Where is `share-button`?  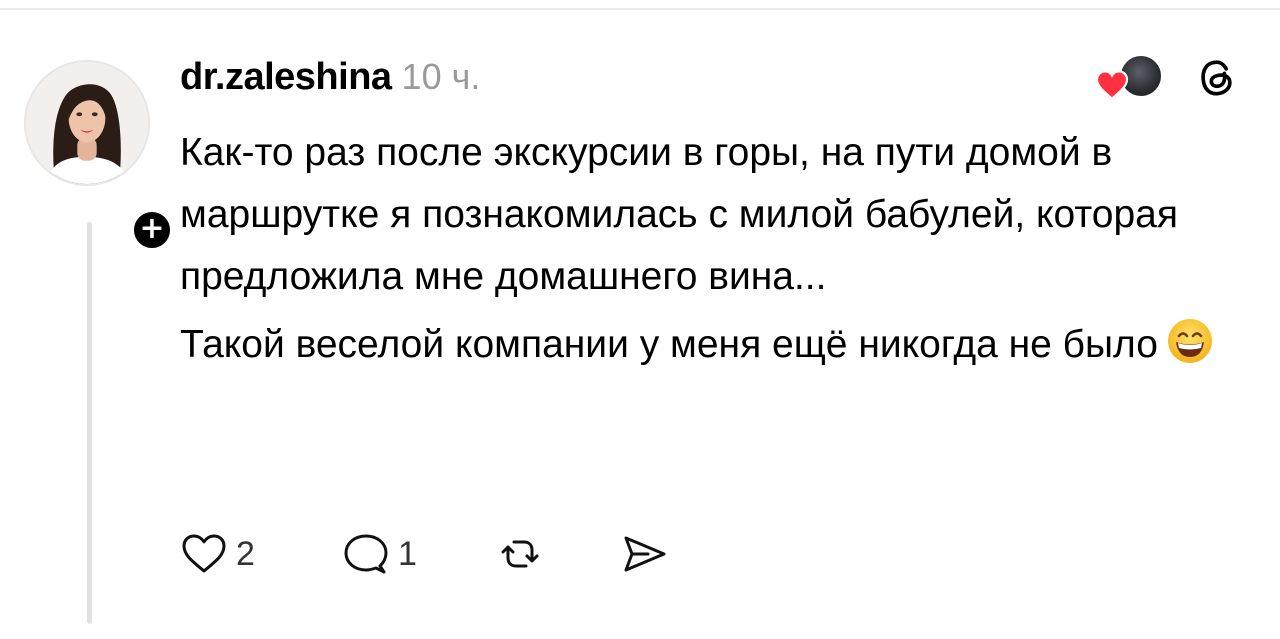
share-button is located at coordinates (644, 554).